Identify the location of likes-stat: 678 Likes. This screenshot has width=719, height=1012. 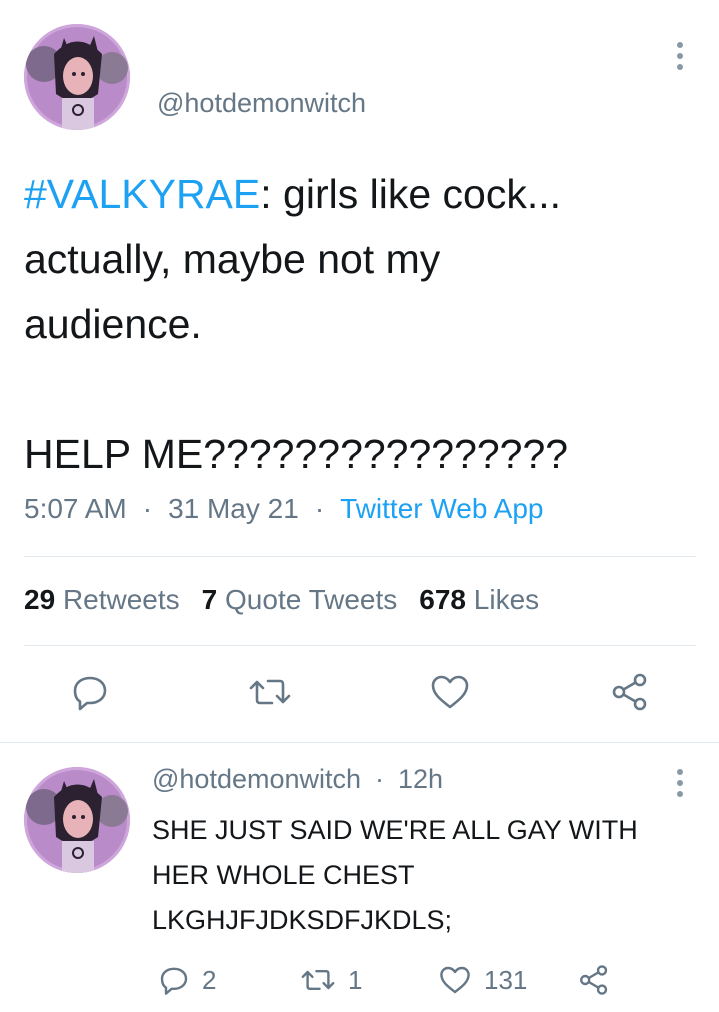
(479, 599).